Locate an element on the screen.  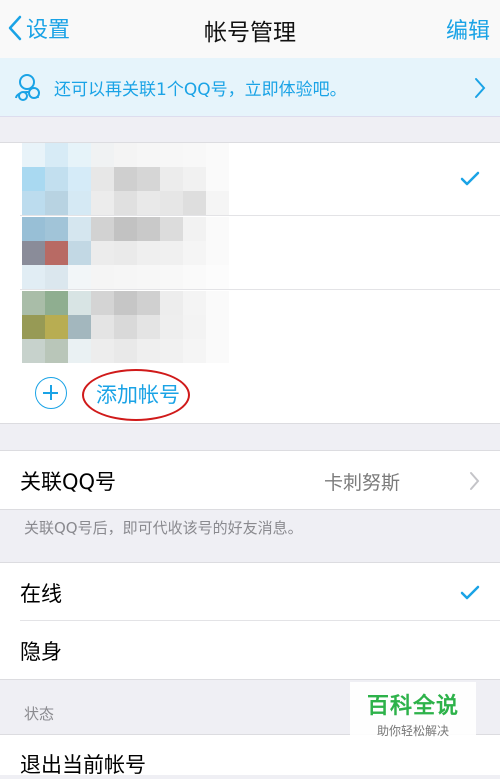
watermark-title: 百科全说 is located at coordinates (412, 706).